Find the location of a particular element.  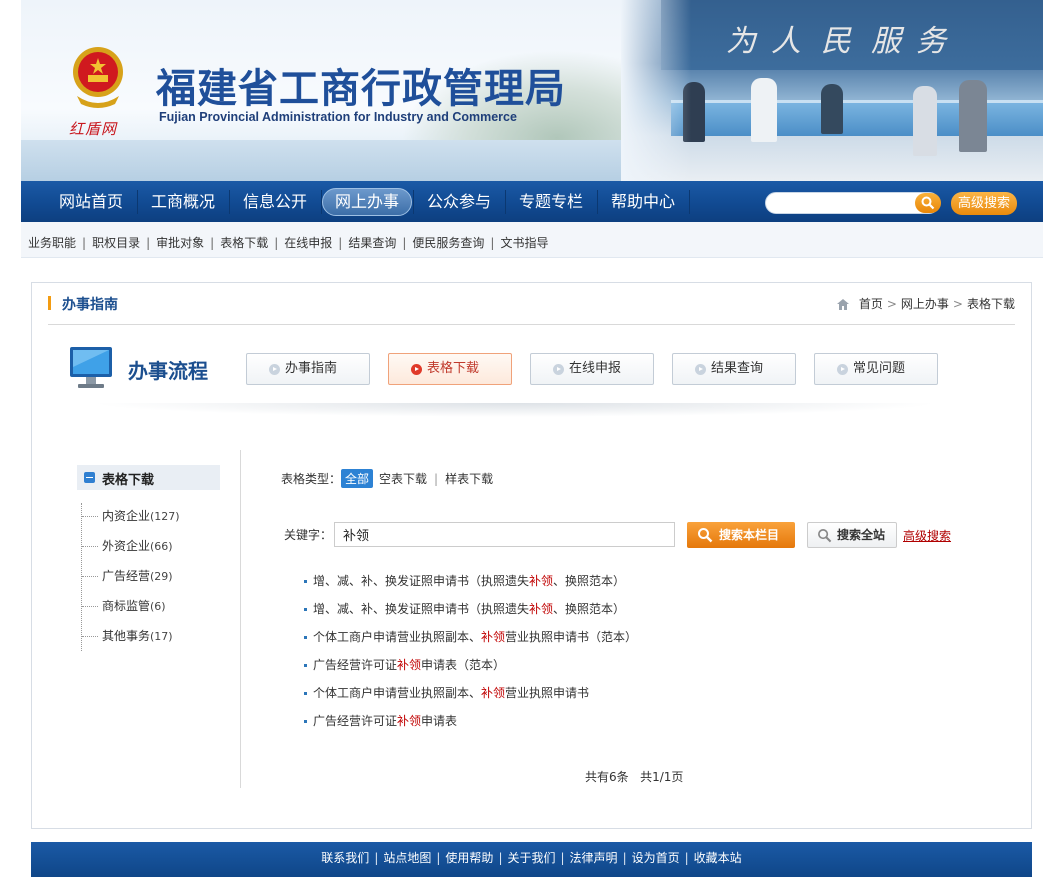

nav-item-help-center: 帮助中心 is located at coordinates (643, 201).